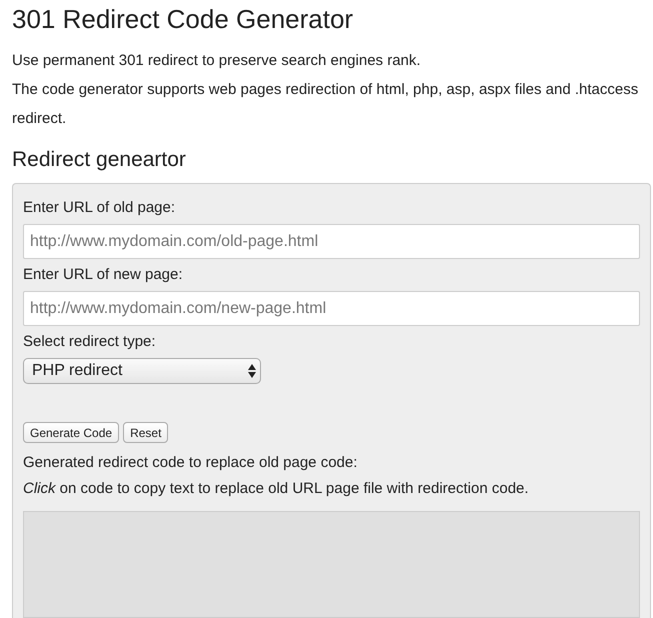 The height and width of the screenshot is (618, 653). What do you see at coordinates (90, 342) in the screenshot?
I see `field-label: Select redirect type:` at bounding box center [90, 342].